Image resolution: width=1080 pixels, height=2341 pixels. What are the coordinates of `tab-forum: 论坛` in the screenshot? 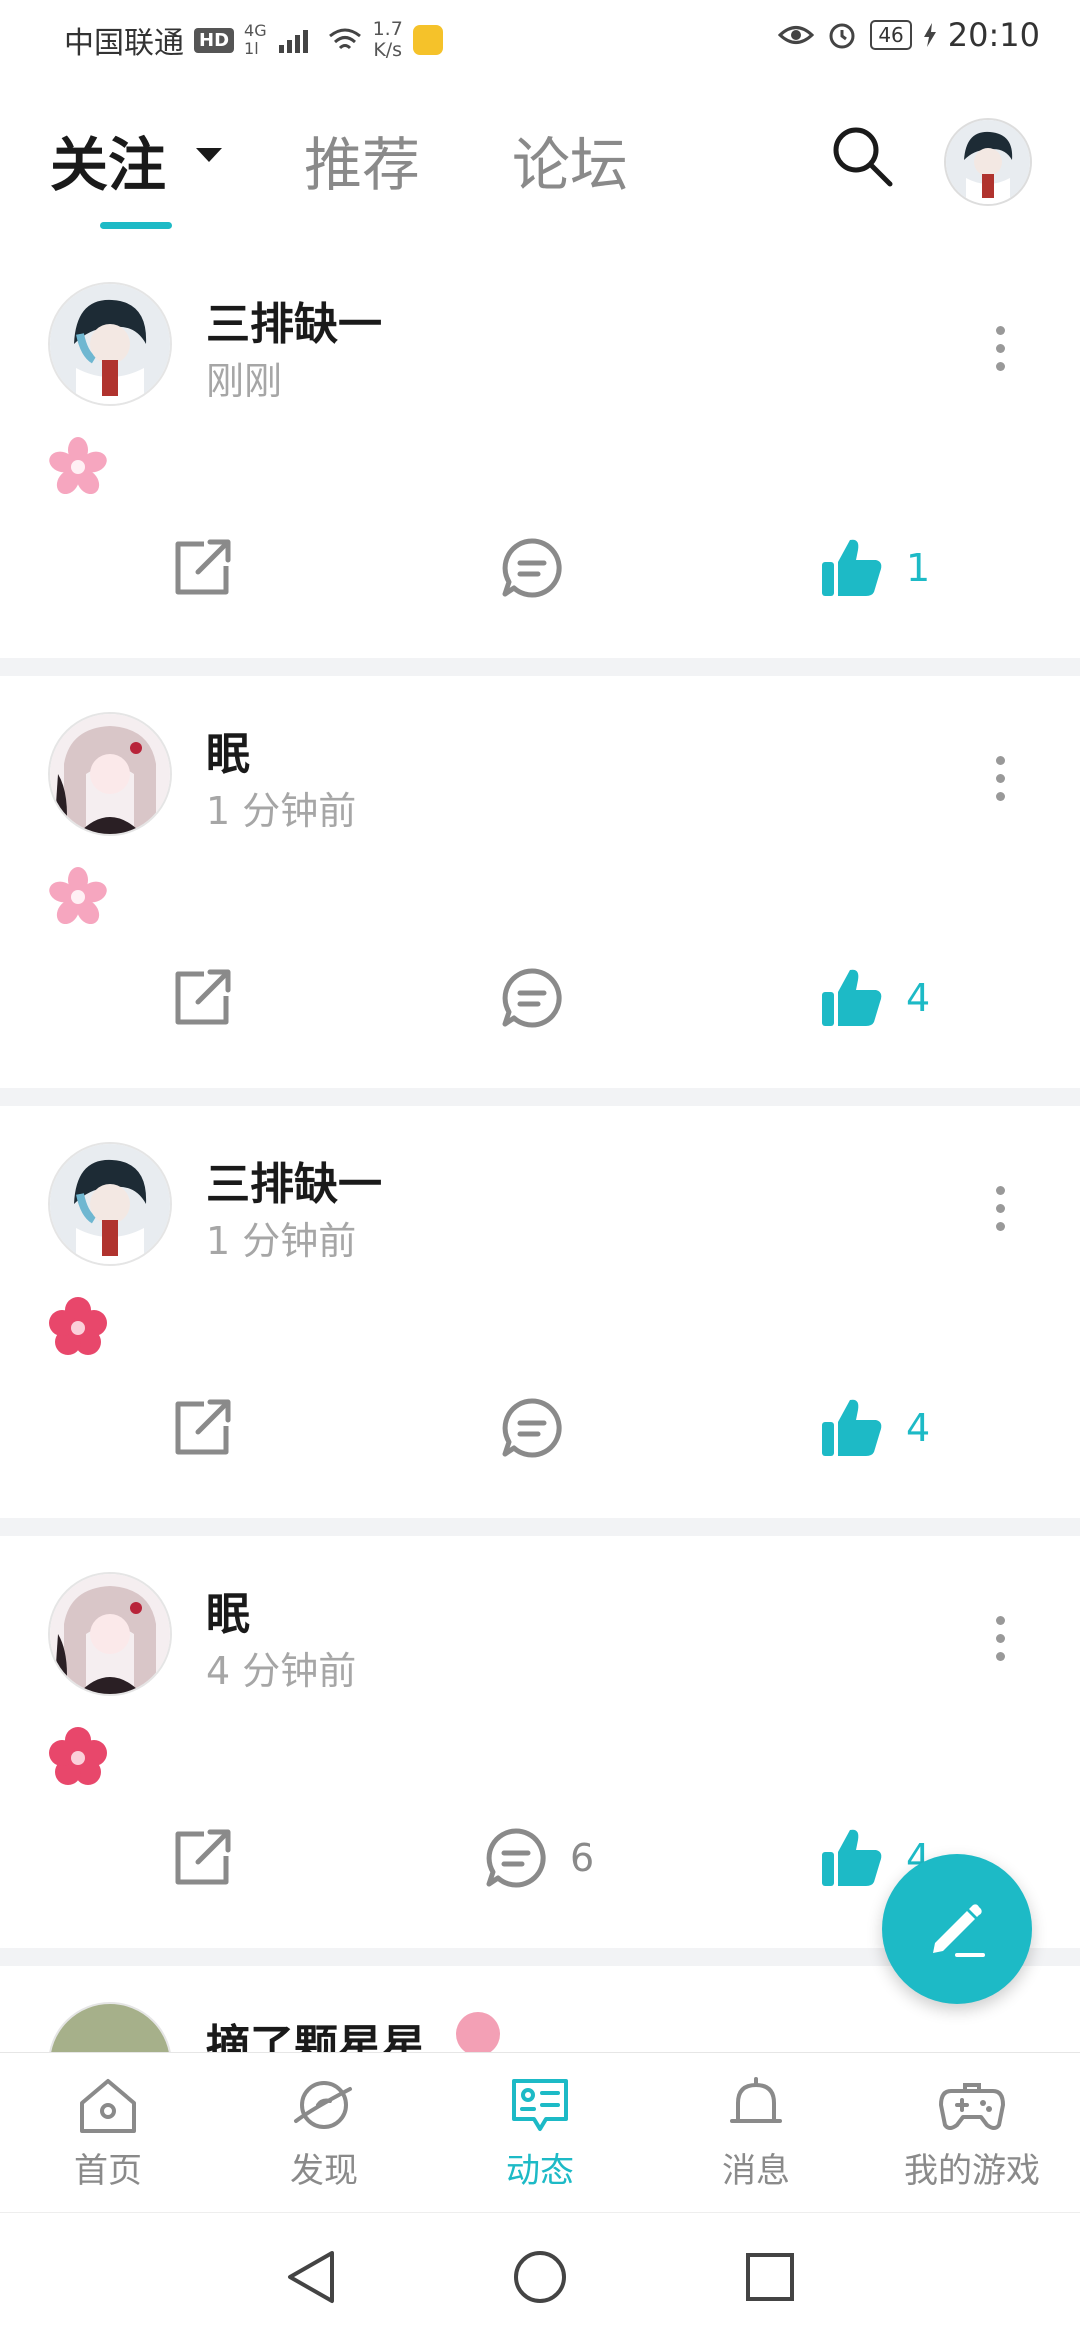 It's located at (570, 160).